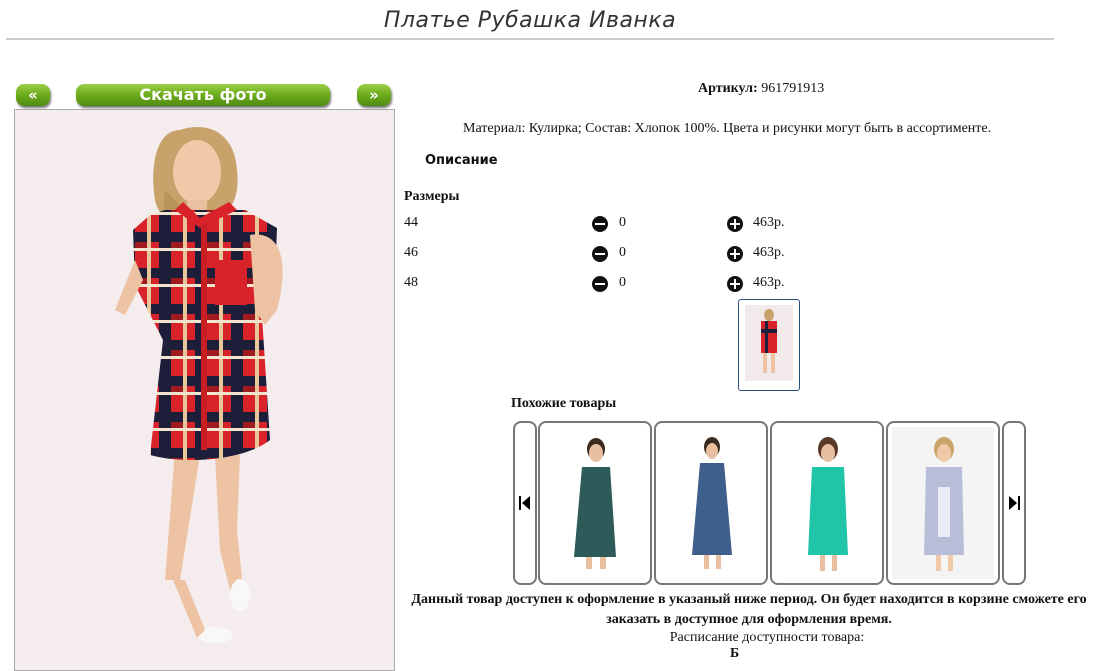 The image size is (1093, 671). What do you see at coordinates (767, 637) in the screenshot?
I see `availability-schedule-label: Расписание доступности товара:` at bounding box center [767, 637].